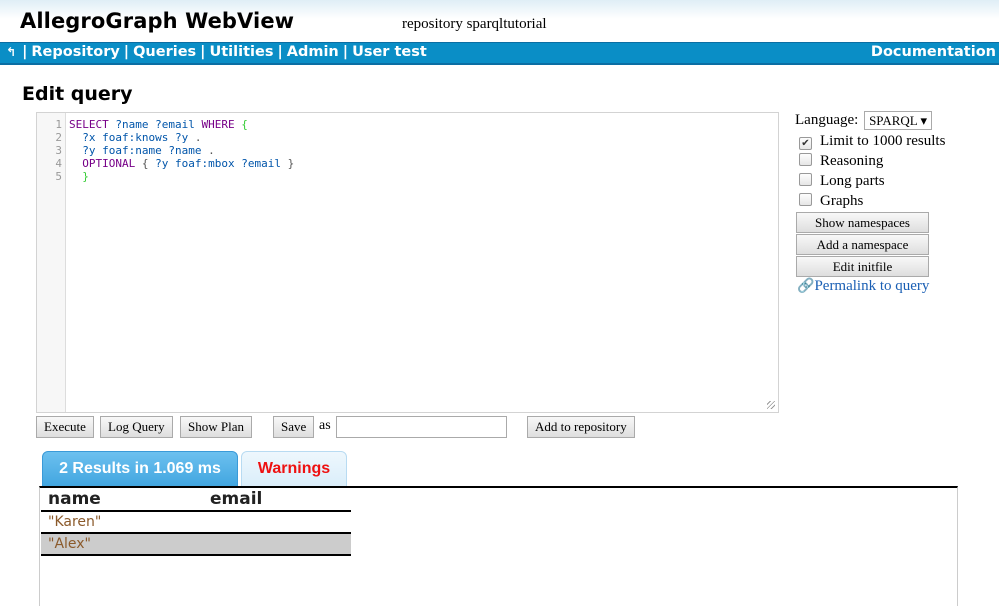 The image size is (999, 606). Describe the element at coordinates (49, 150) in the screenshot. I see `line-numbers: 12345` at that location.